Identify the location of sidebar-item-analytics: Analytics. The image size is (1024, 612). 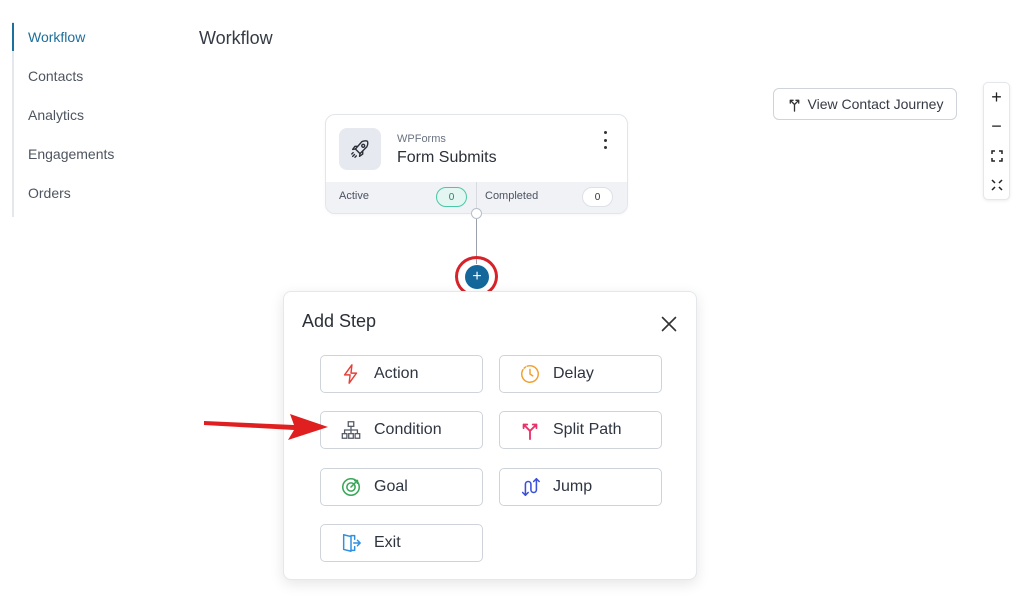
(88, 119).